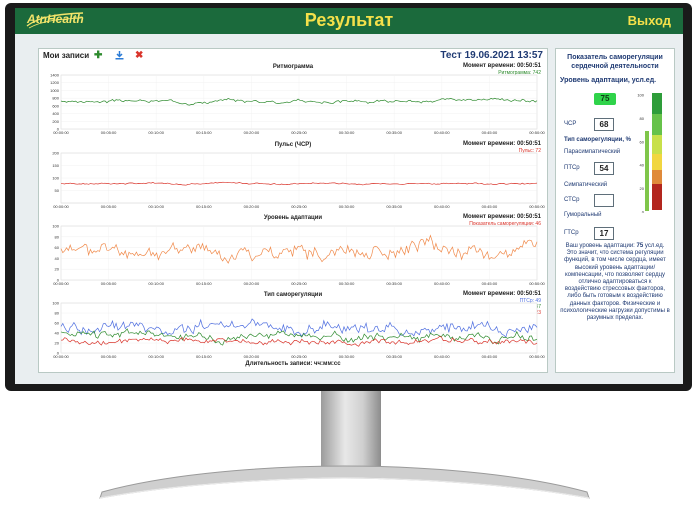 The height and width of the screenshot is (506, 698). Describe the element at coordinates (57, 323) in the screenshot. I see `y-tick-label: 60` at that location.